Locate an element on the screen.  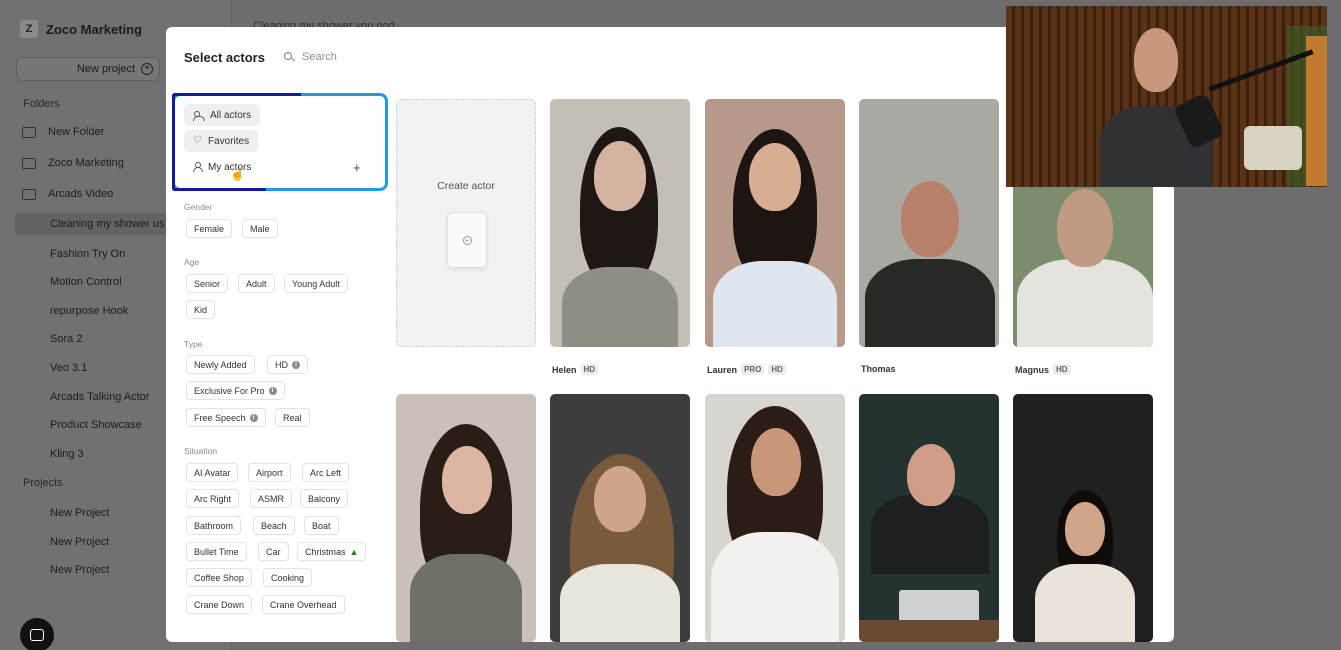
add-actor-button: + is located at coordinates (357, 167).